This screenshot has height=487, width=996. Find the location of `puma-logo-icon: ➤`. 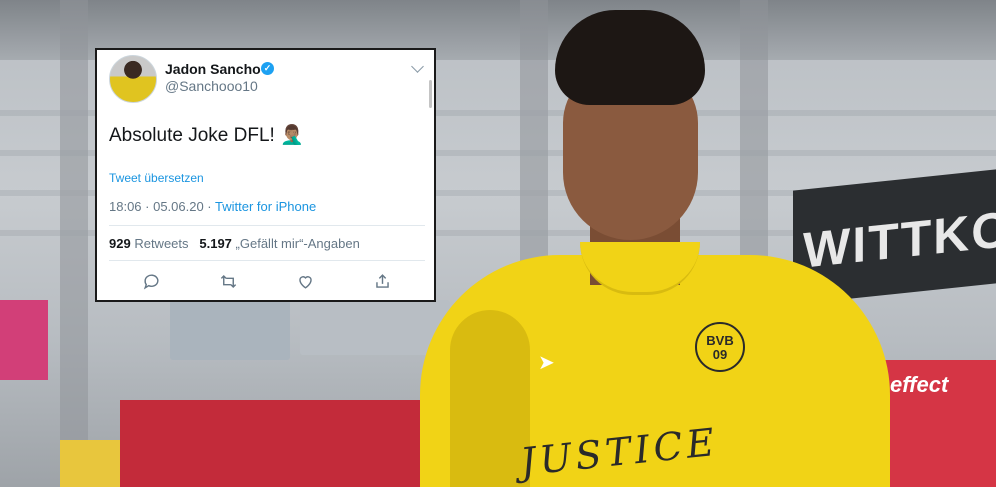

puma-logo-icon: ➤ is located at coordinates (546, 363).